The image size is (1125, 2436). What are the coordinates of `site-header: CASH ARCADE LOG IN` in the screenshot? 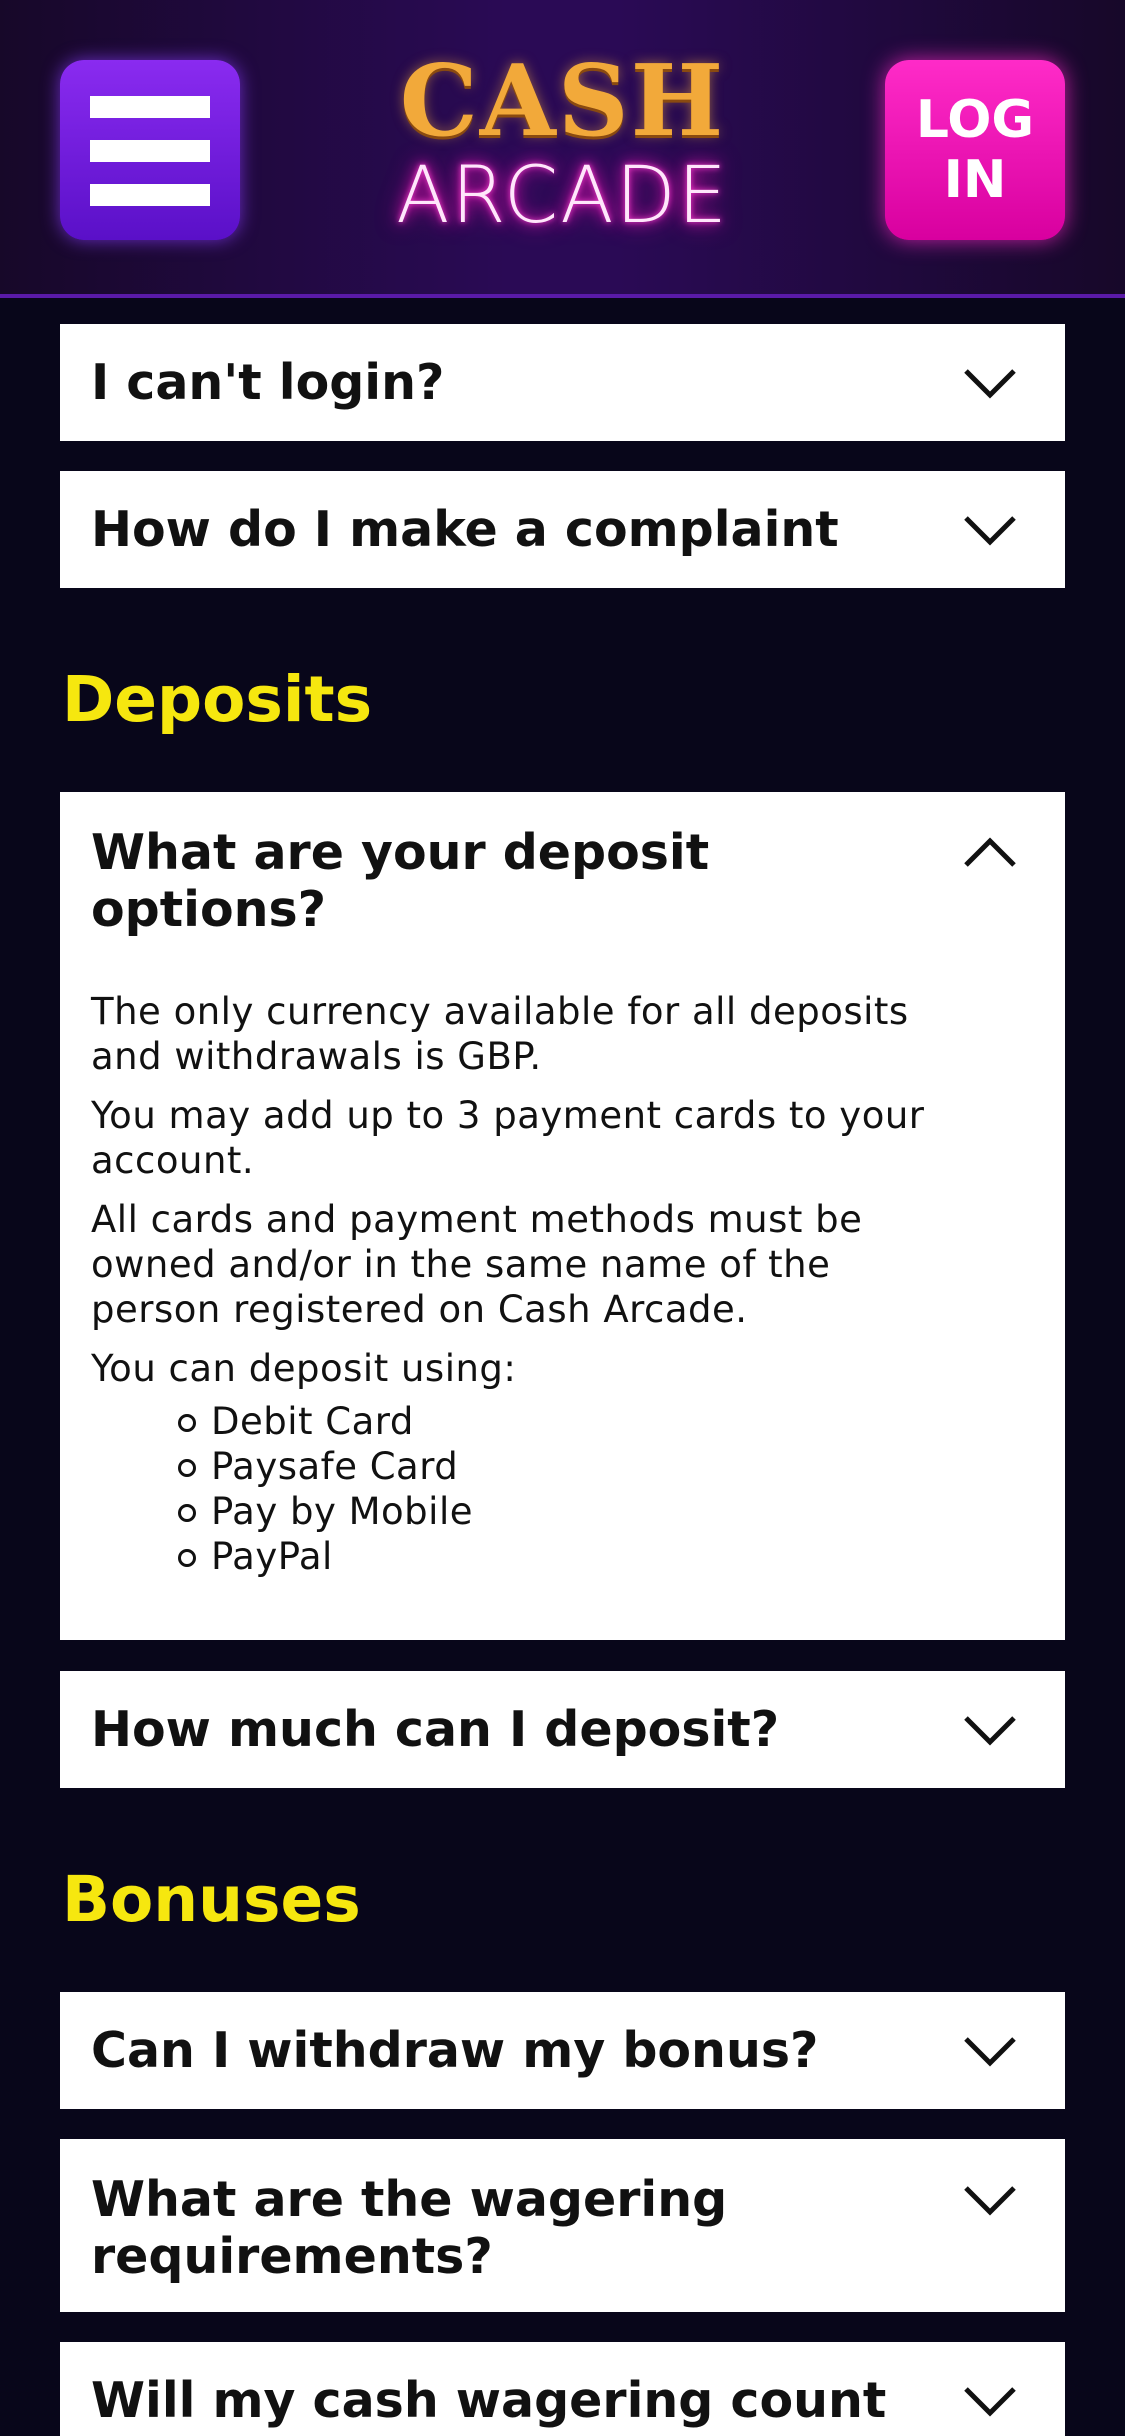 It's located at (562, 149).